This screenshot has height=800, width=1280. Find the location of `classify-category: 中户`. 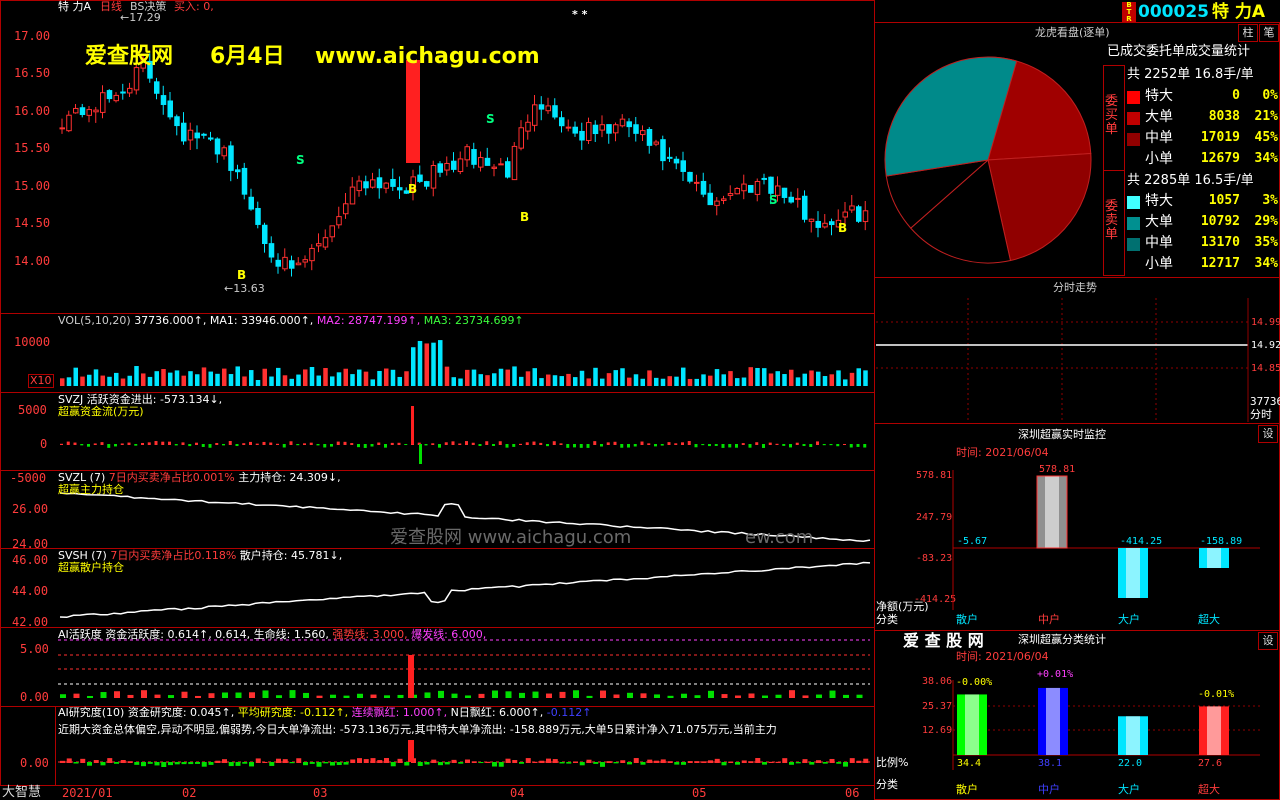

classify-category: 中户 is located at coordinates (1049, 789).